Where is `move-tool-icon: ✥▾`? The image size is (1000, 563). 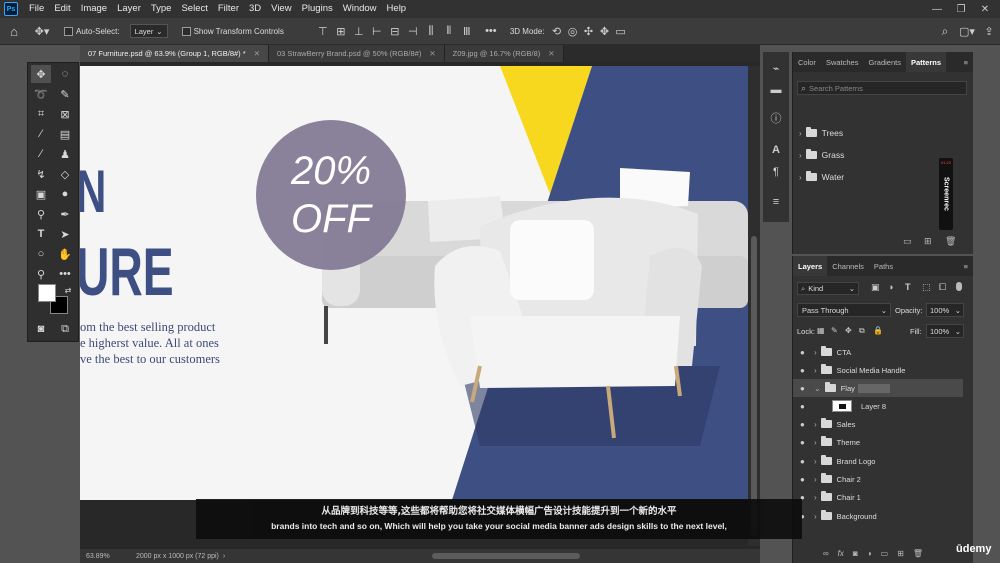
move-tool-icon: ✥▾ is located at coordinates (42, 31).